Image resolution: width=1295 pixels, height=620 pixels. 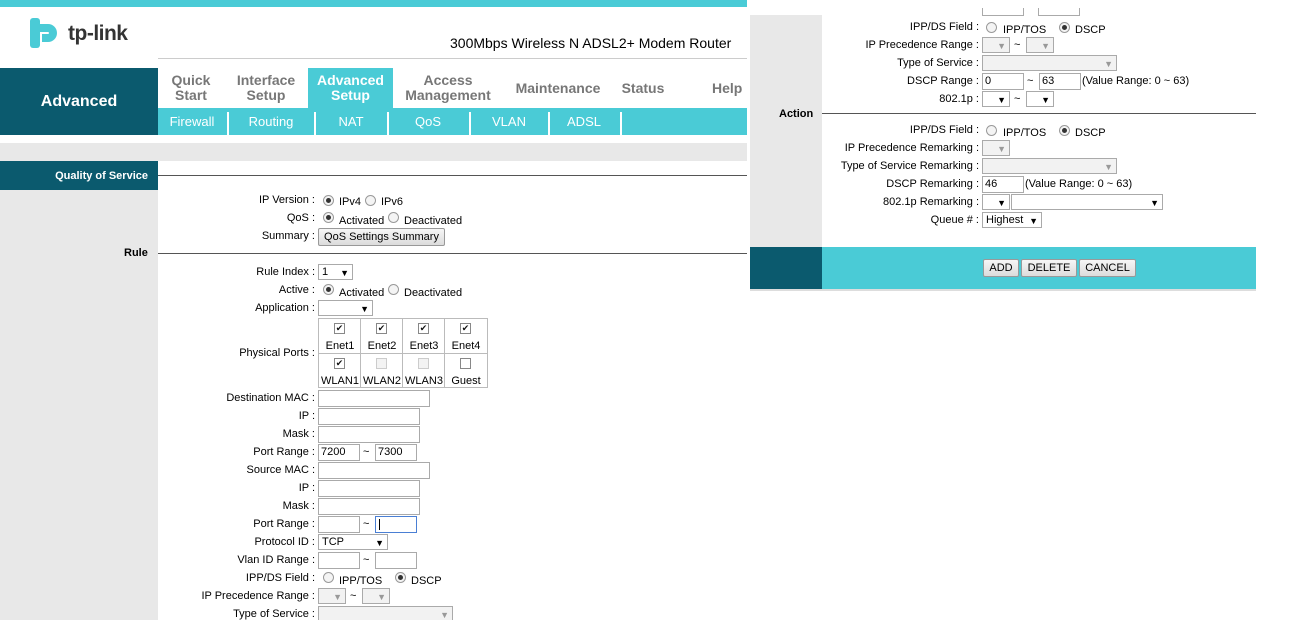 What do you see at coordinates (996, 148) in the screenshot?
I see `ip-precedence-remarking-select: ▼` at bounding box center [996, 148].